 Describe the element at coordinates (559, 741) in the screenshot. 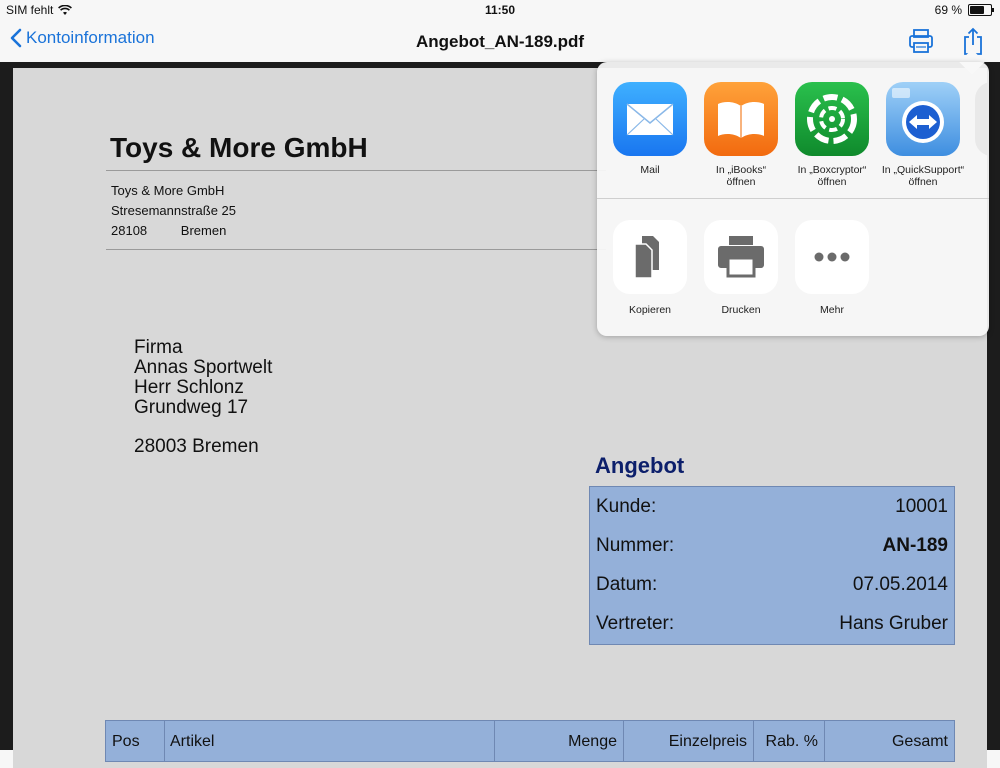

I see `column-header: Menge` at that location.